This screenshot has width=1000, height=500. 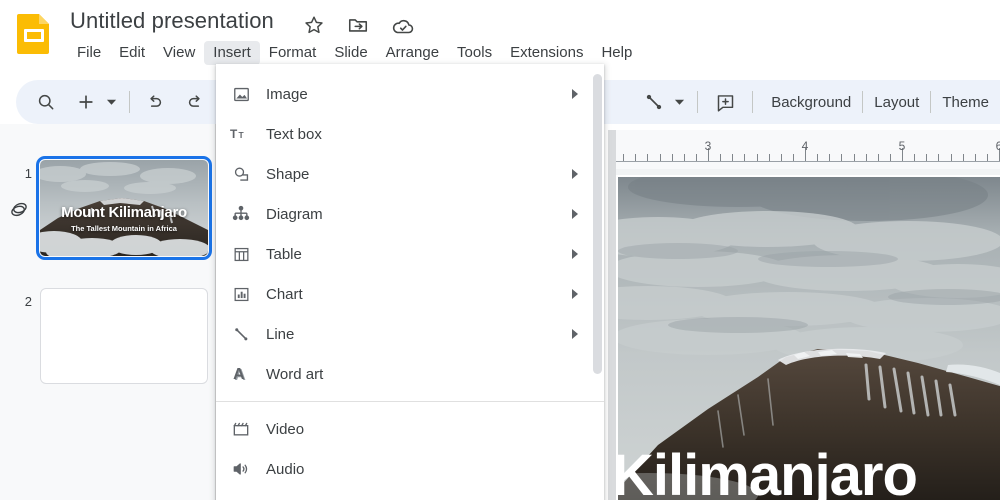 What do you see at coordinates (410, 134) in the screenshot?
I see `menu-item-text-box: T T Text box` at bounding box center [410, 134].